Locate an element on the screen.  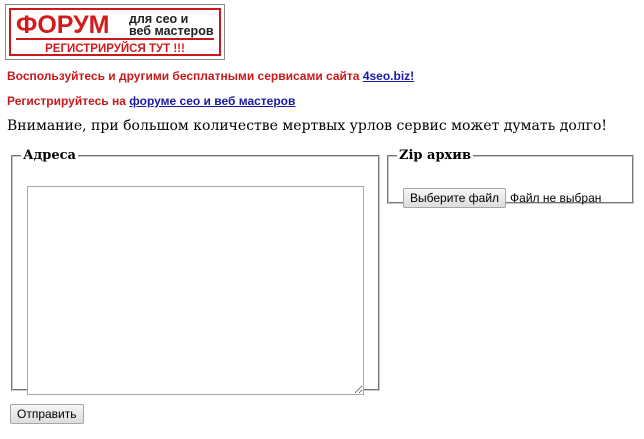
addresses-legend: Адреса is located at coordinates (49, 155).